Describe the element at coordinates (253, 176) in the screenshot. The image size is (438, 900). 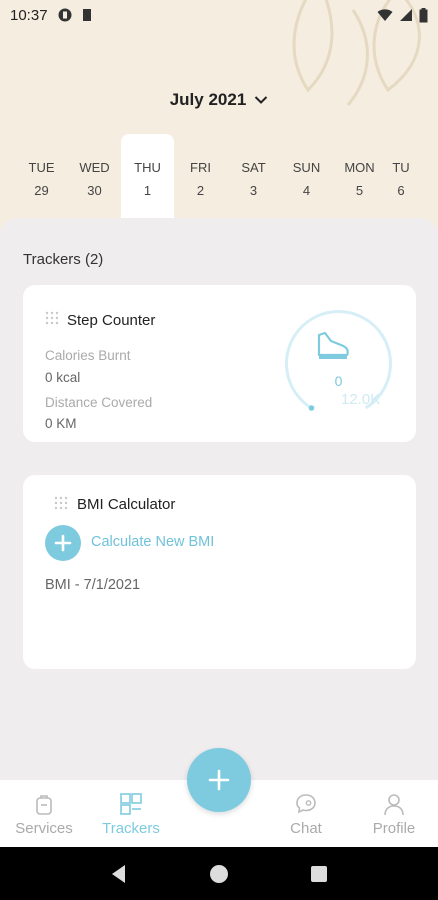
I see `day-sat: SAT 3` at that location.